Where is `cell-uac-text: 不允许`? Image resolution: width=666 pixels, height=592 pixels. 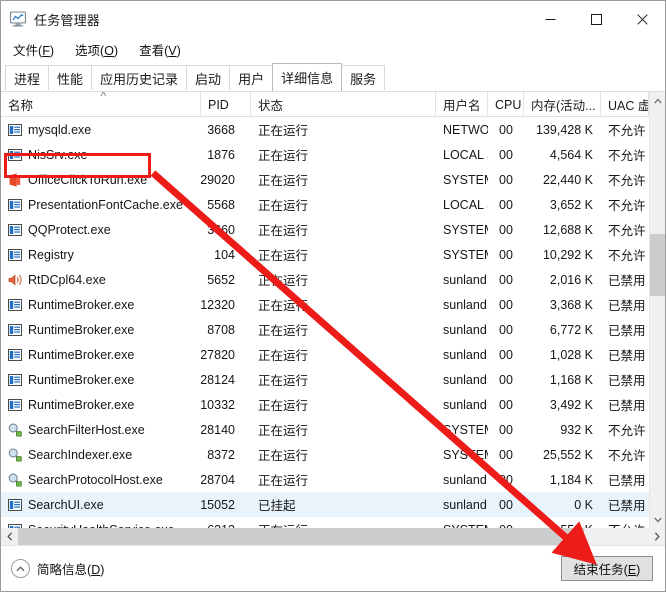 cell-uac-text: 不允许 is located at coordinates (627, 181).